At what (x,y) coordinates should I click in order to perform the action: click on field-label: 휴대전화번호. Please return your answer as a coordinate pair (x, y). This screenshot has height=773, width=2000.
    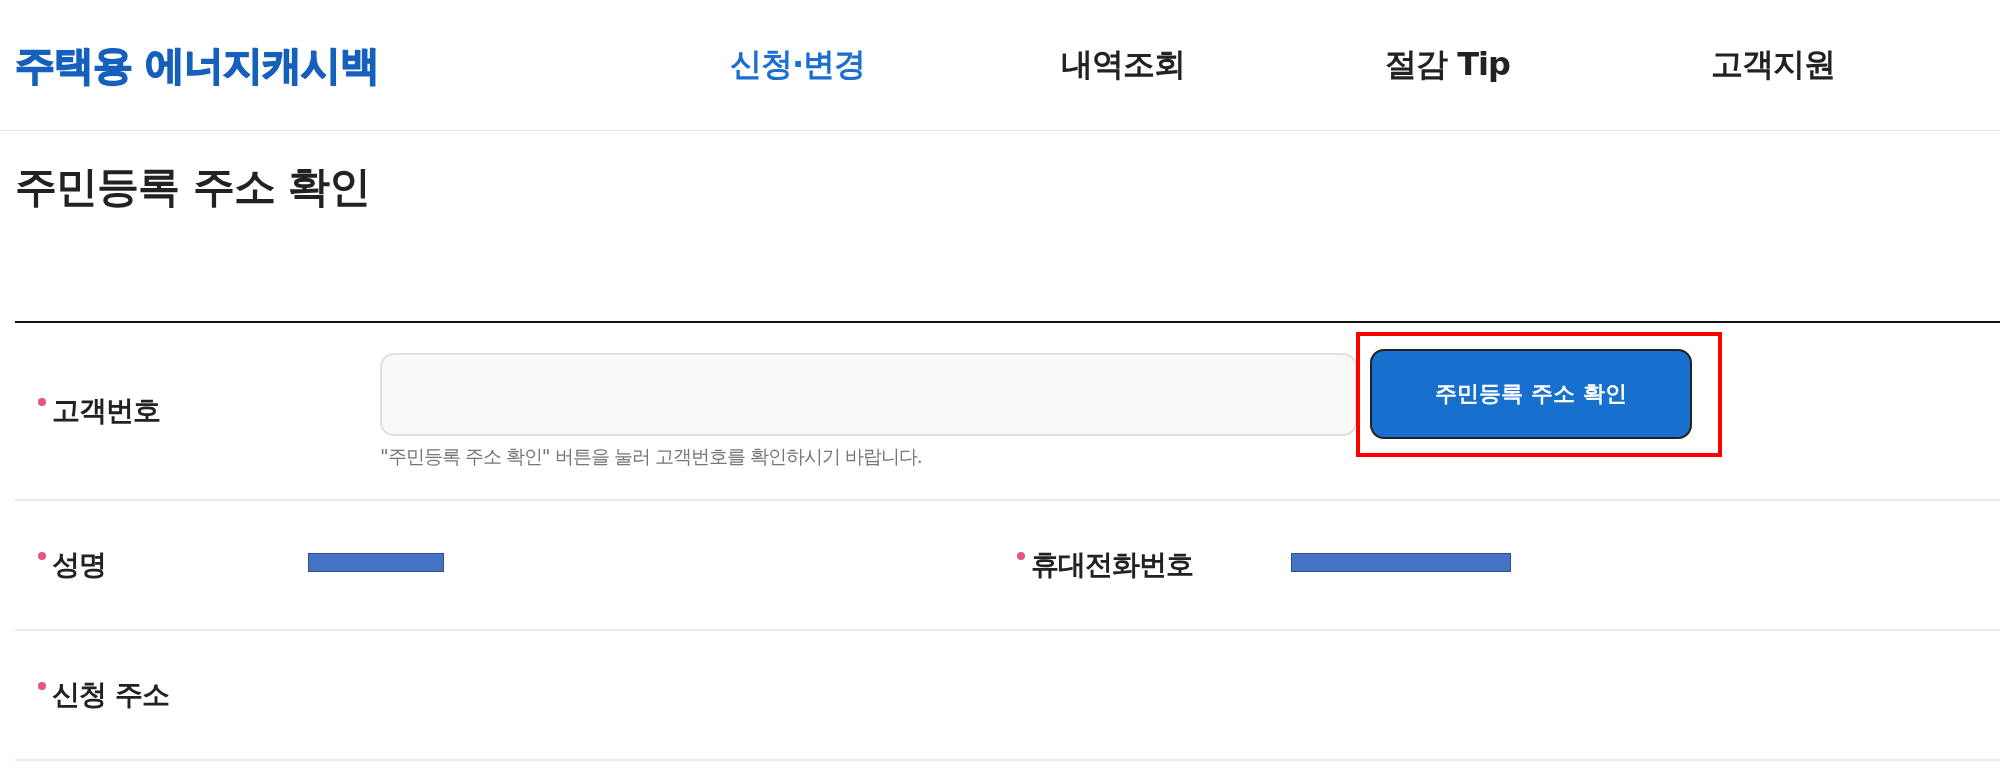
    Looking at the image, I should click on (1111, 565).